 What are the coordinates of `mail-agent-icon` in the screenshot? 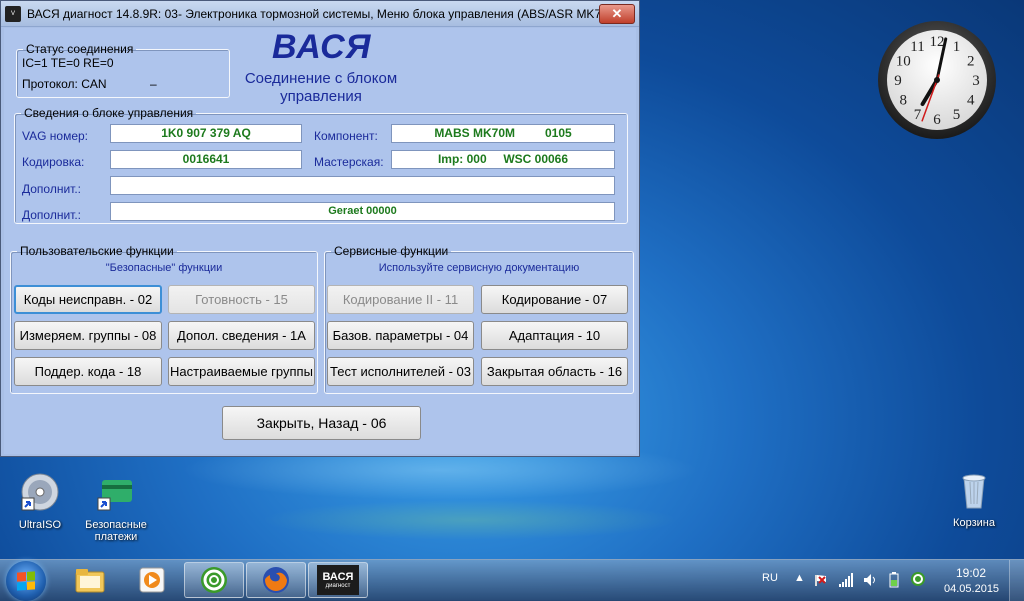 It's located at (214, 580).